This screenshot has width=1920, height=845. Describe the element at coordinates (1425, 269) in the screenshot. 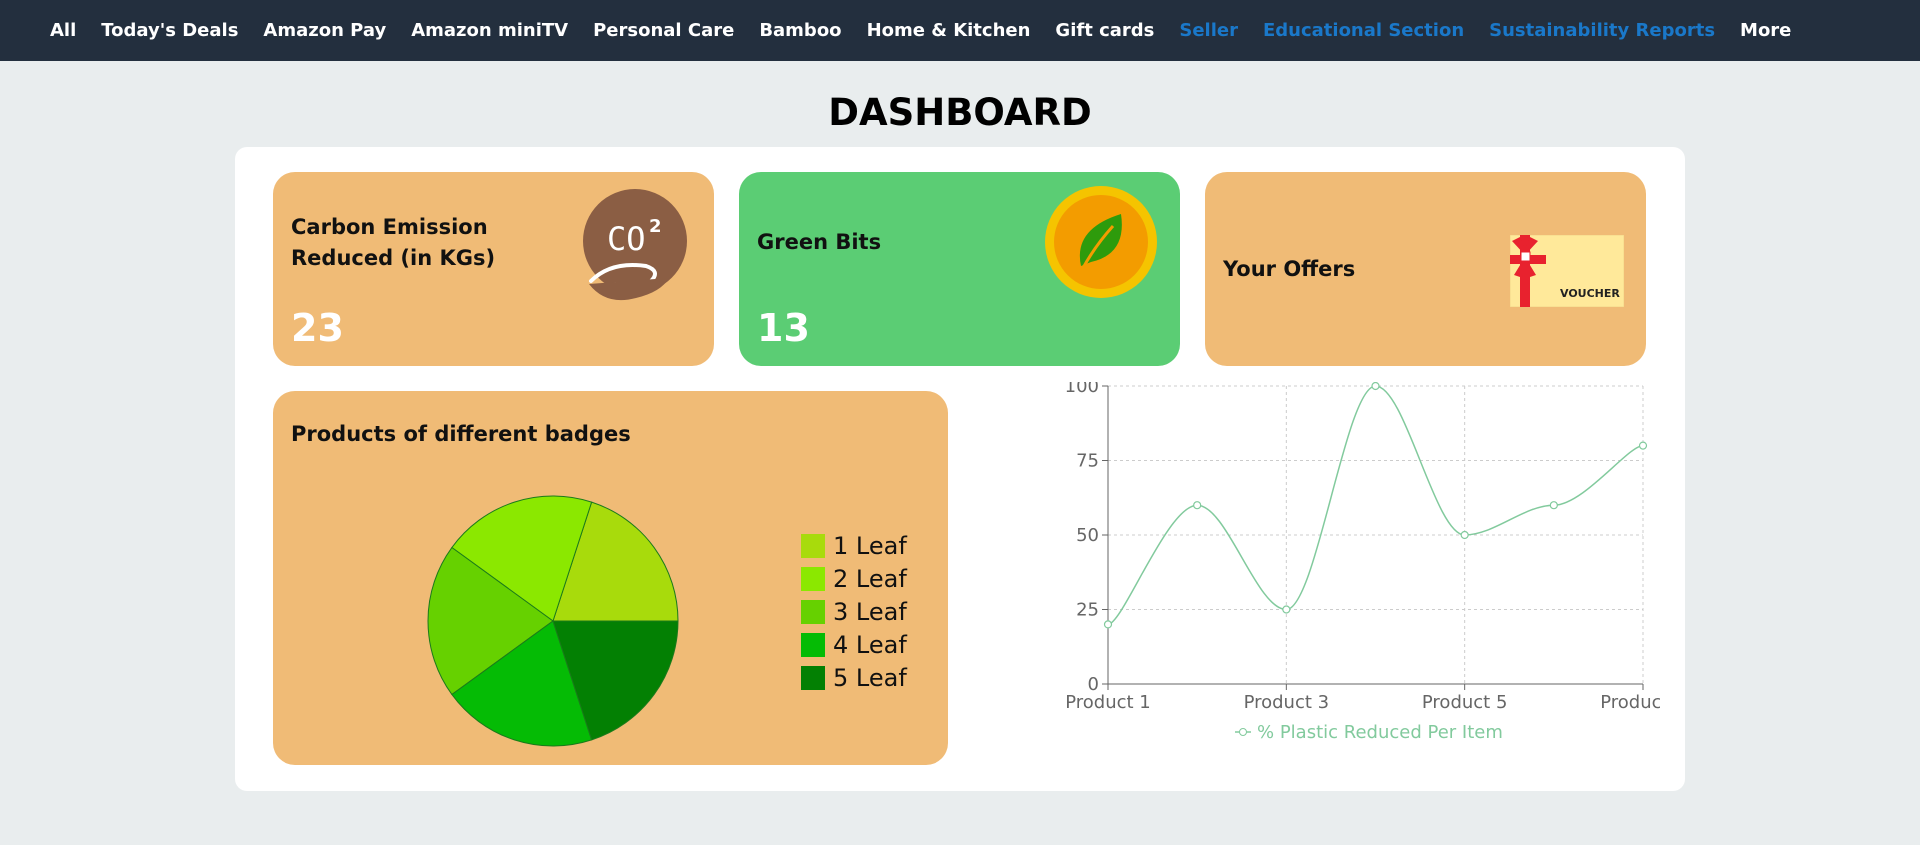

I see `offers-card: Your Offers VOUCHER` at that location.